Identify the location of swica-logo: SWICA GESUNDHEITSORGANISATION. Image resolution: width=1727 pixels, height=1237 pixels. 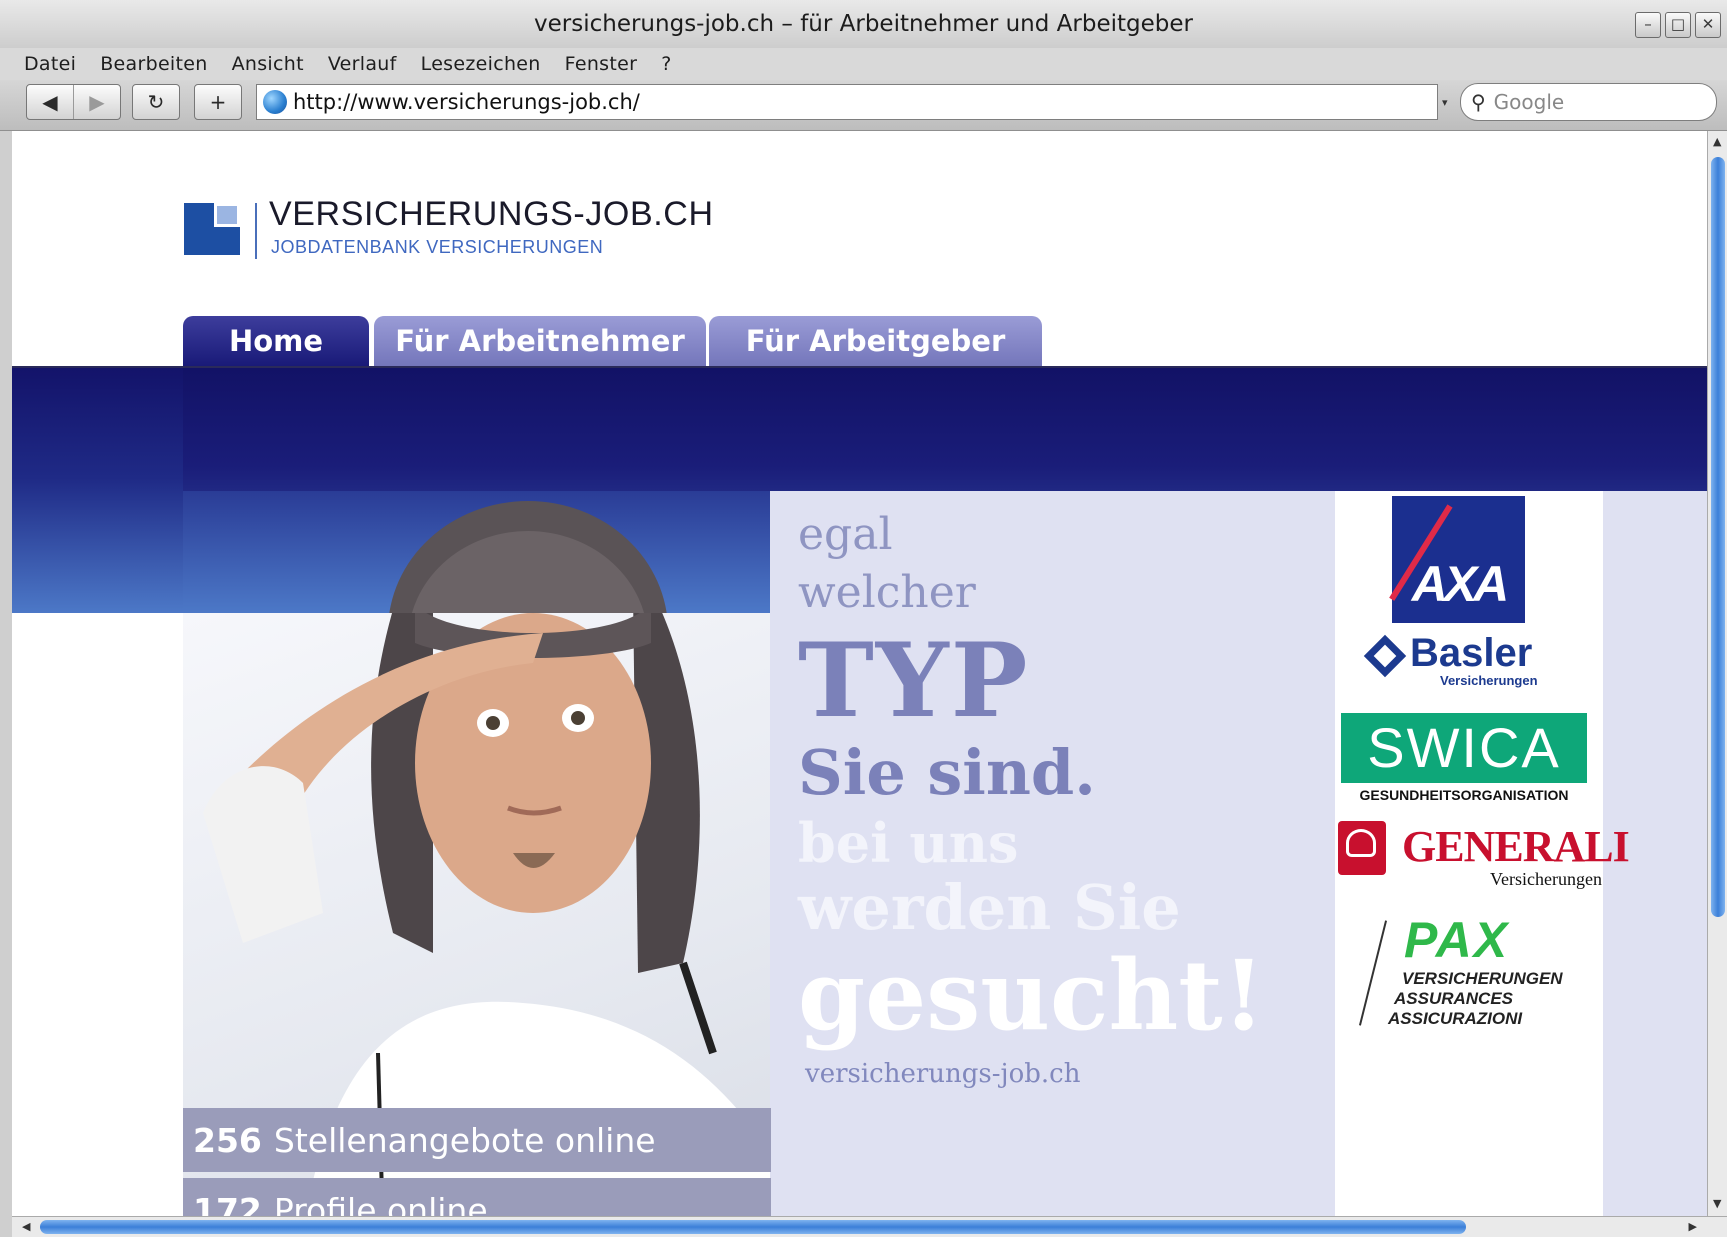
(1464, 758).